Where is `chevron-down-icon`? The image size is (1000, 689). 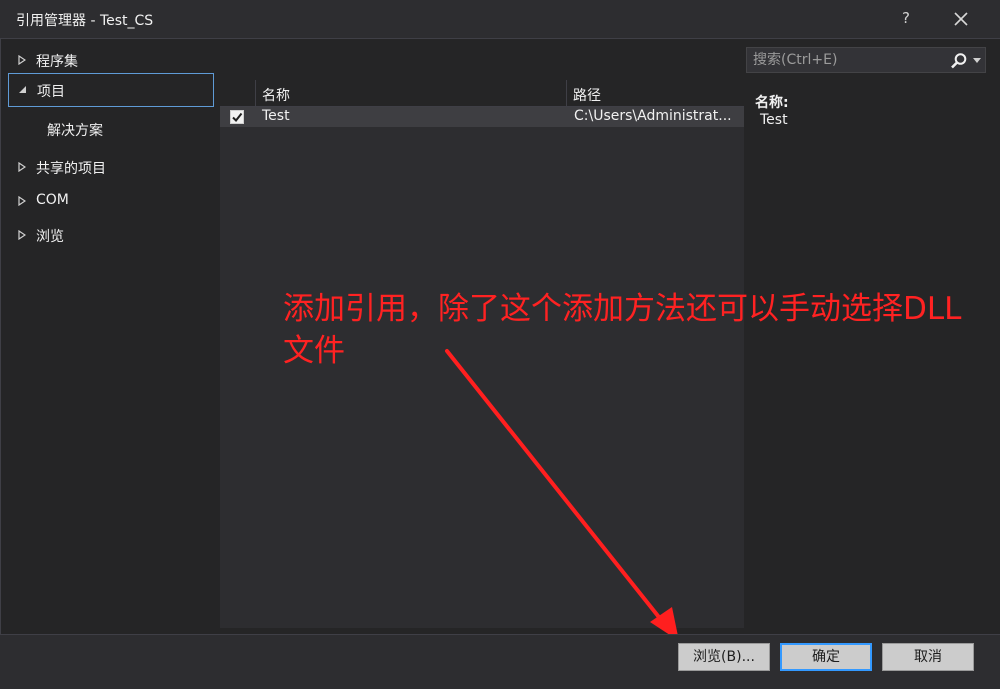 chevron-down-icon is located at coordinates (977, 60).